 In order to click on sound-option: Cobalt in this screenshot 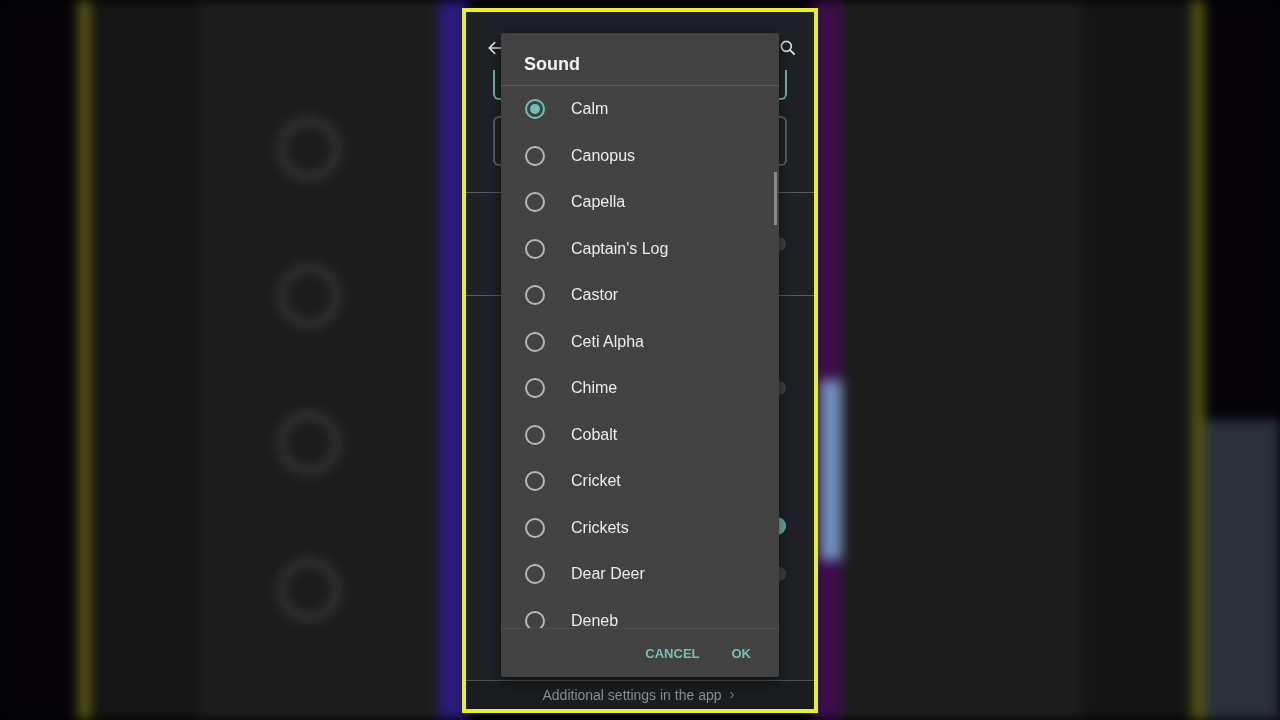, I will do `click(640, 434)`.